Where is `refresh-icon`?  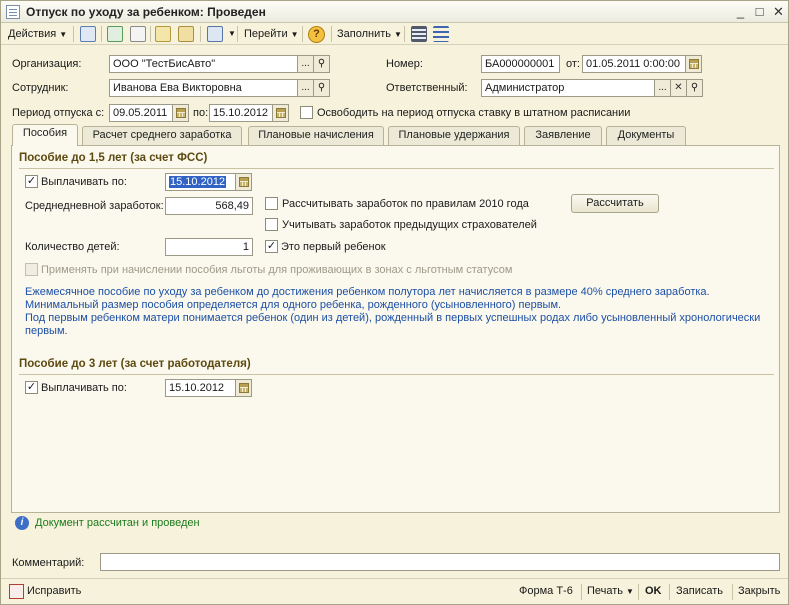 refresh-icon is located at coordinates (115, 34).